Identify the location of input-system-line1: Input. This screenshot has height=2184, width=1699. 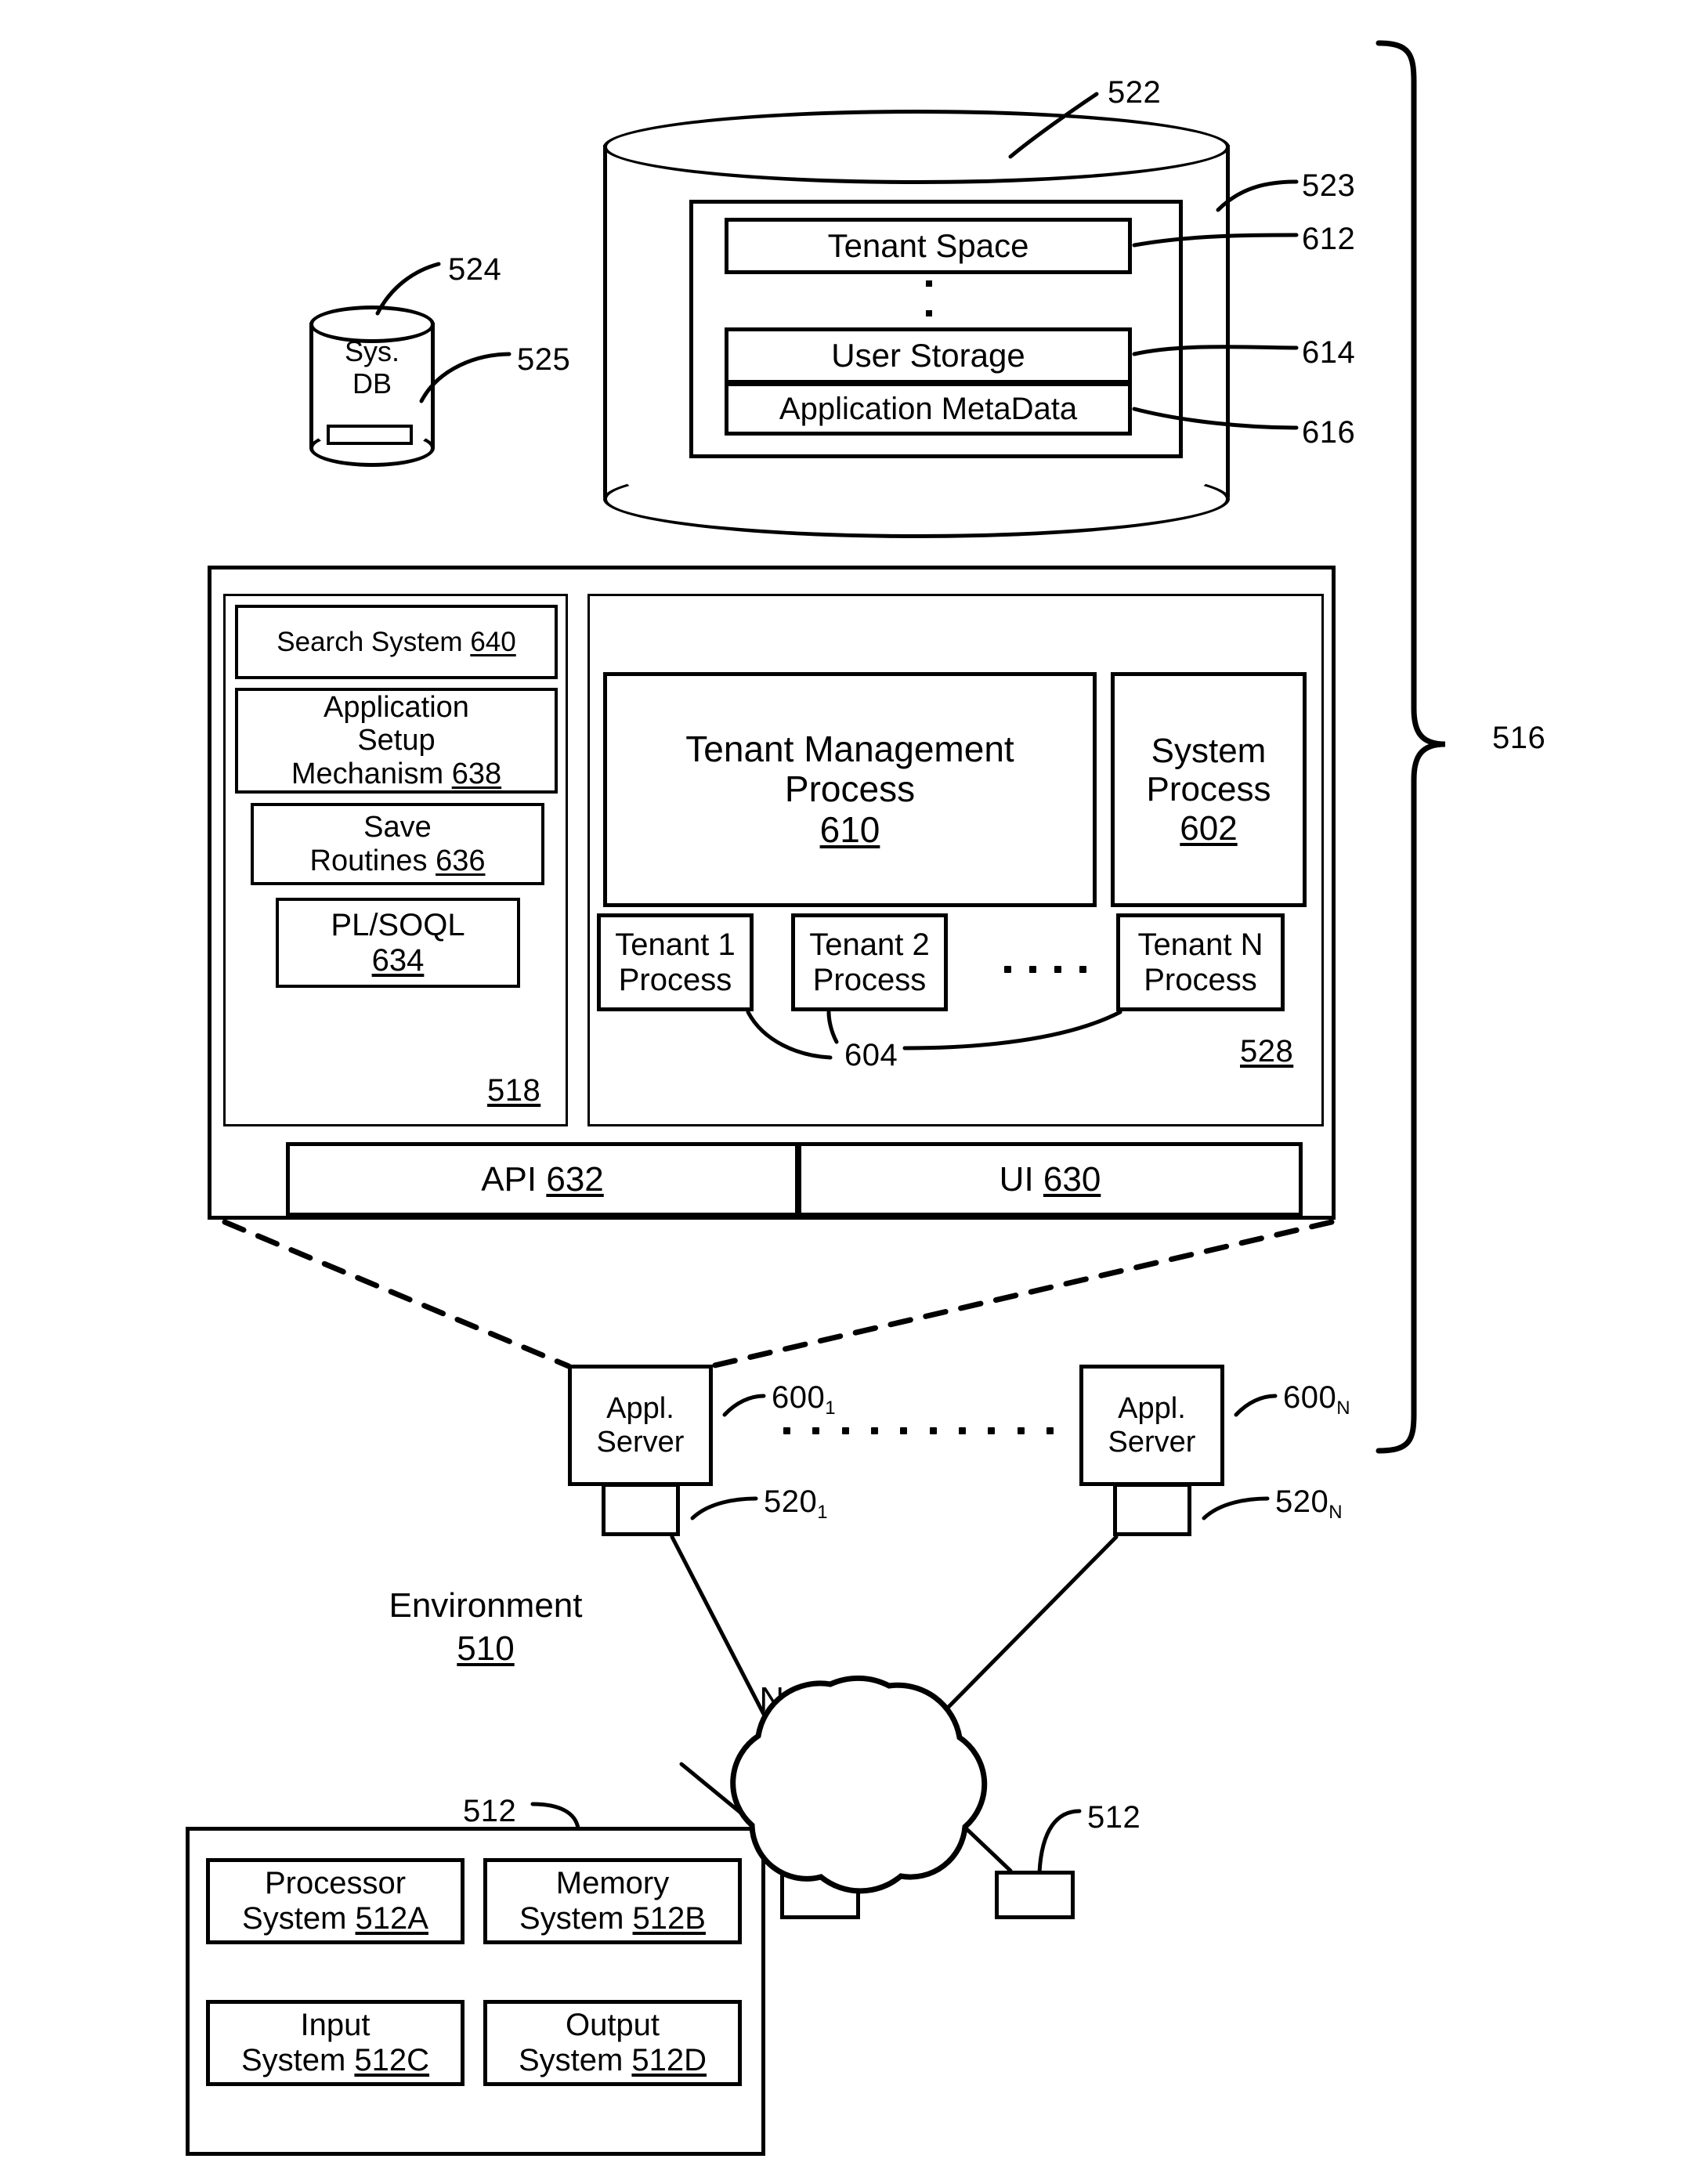
(335, 2025).